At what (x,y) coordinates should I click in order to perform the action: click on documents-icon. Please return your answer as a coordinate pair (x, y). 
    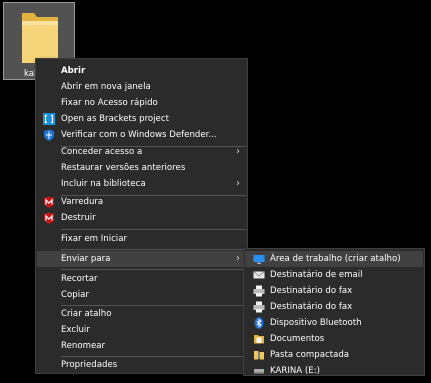
    Looking at the image, I should click on (259, 339).